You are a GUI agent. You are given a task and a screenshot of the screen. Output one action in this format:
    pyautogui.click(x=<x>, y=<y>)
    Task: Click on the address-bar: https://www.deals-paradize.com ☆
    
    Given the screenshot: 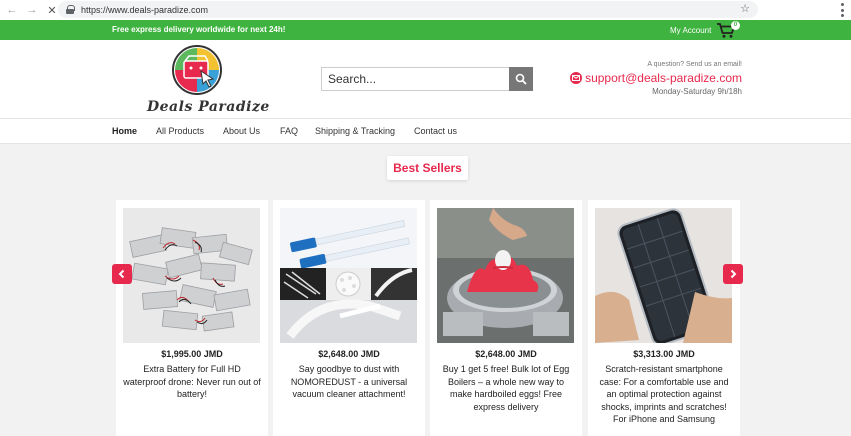 What is the action you would take?
    pyautogui.click(x=408, y=9)
    